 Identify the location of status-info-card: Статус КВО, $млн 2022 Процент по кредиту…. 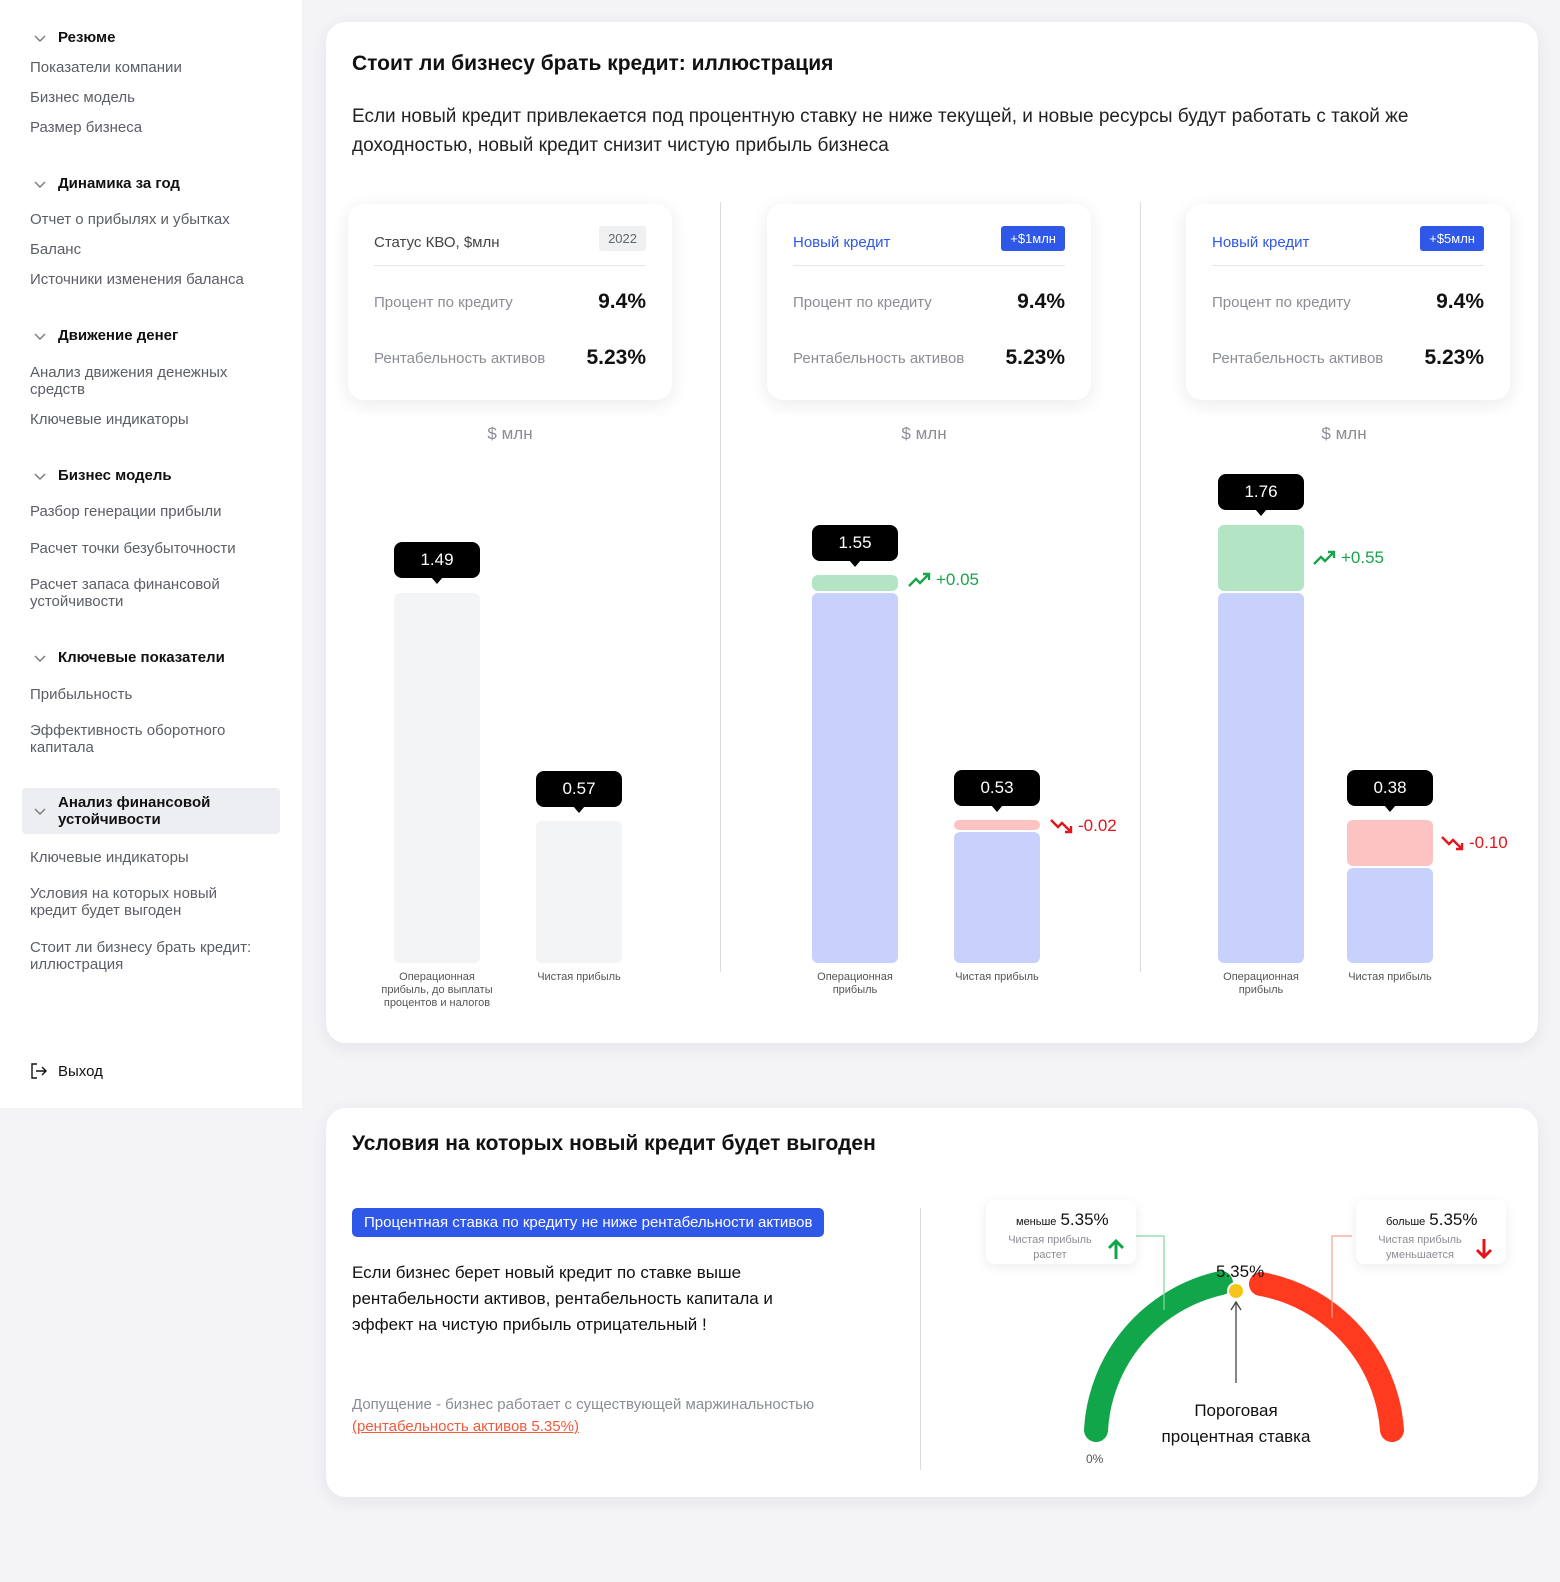
(510, 302).